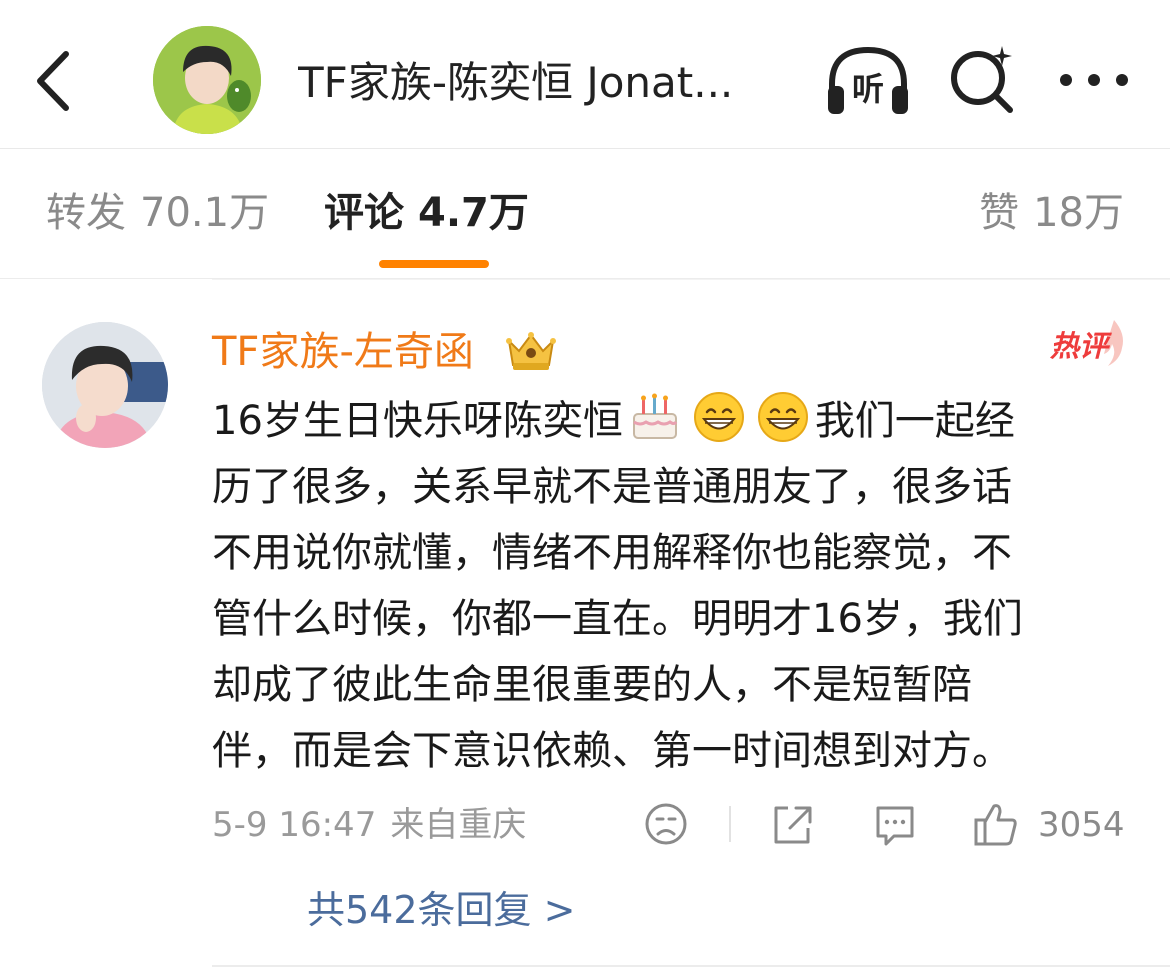 This screenshot has width=1170, height=969. I want to click on post-tabs: 转发 70.1万 评论 4.7万 赞 18万, so click(585, 214).